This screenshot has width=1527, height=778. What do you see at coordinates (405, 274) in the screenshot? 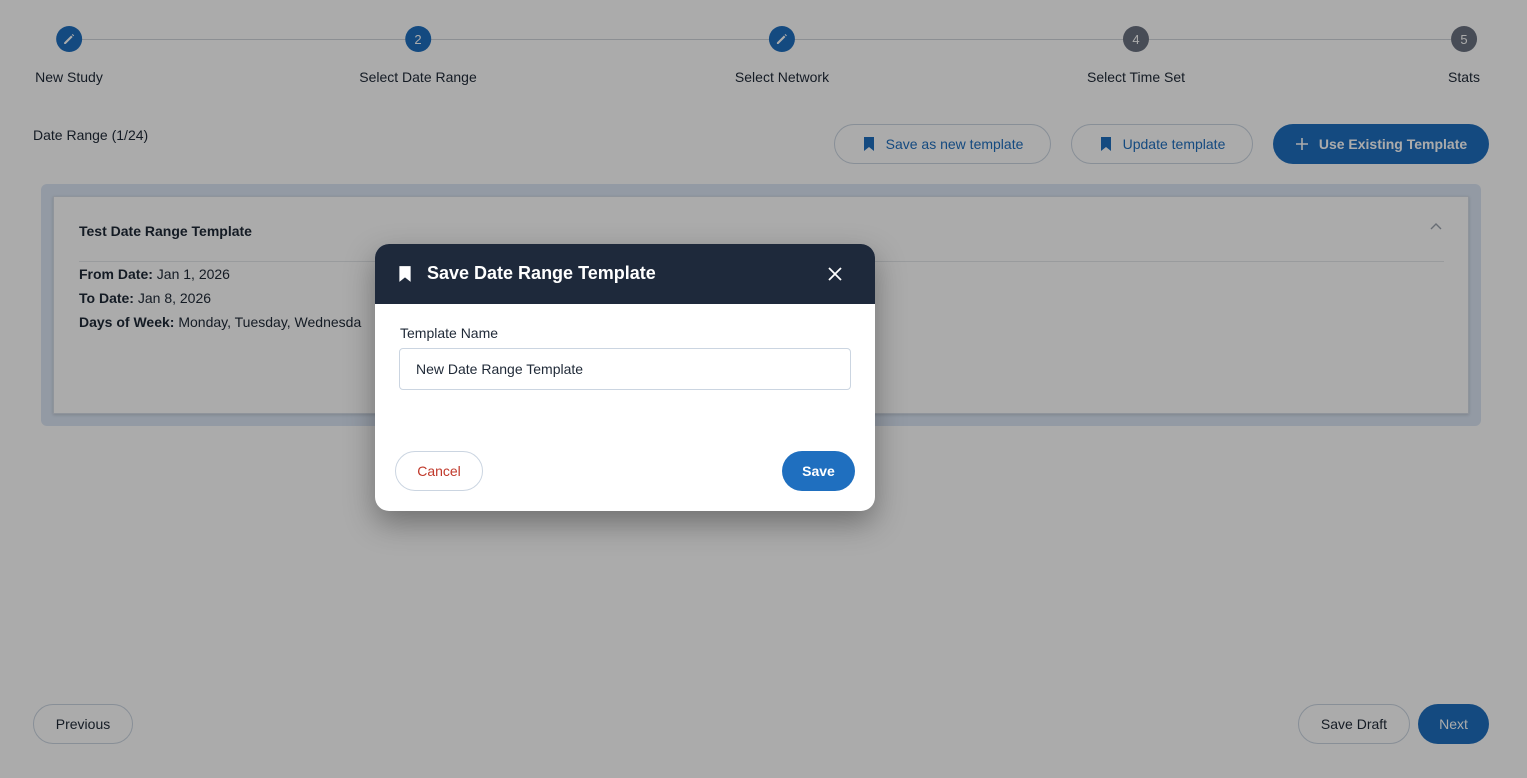
I see `bookmark-icon` at bounding box center [405, 274].